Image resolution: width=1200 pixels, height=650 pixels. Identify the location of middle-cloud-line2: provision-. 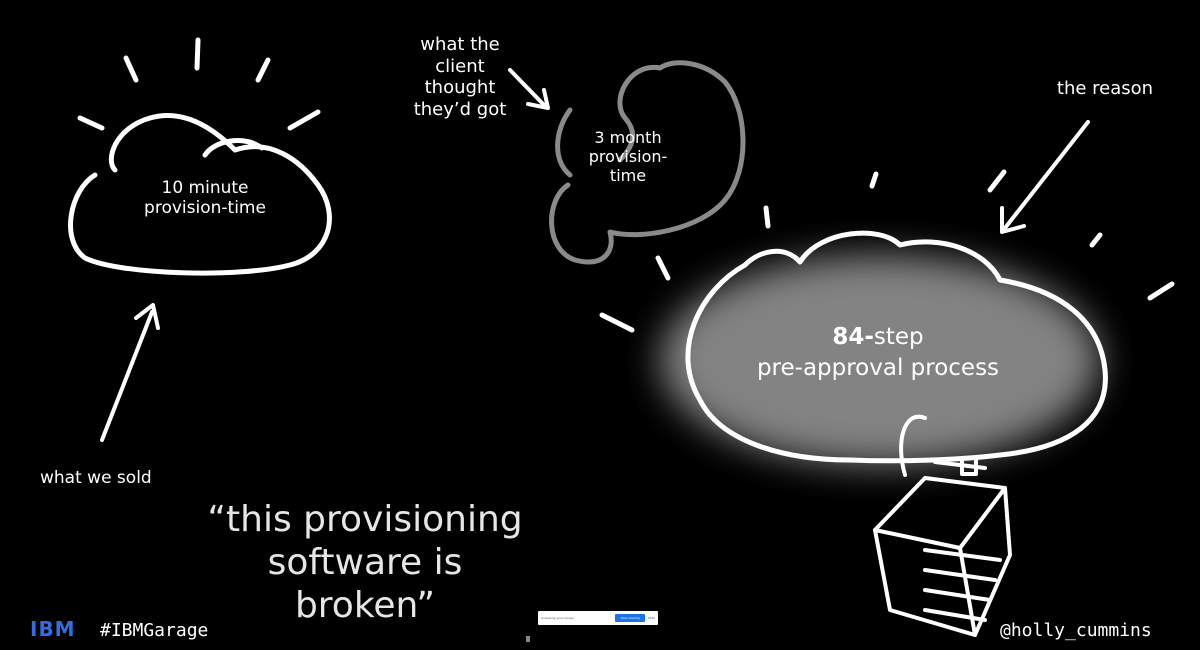
(628, 157).